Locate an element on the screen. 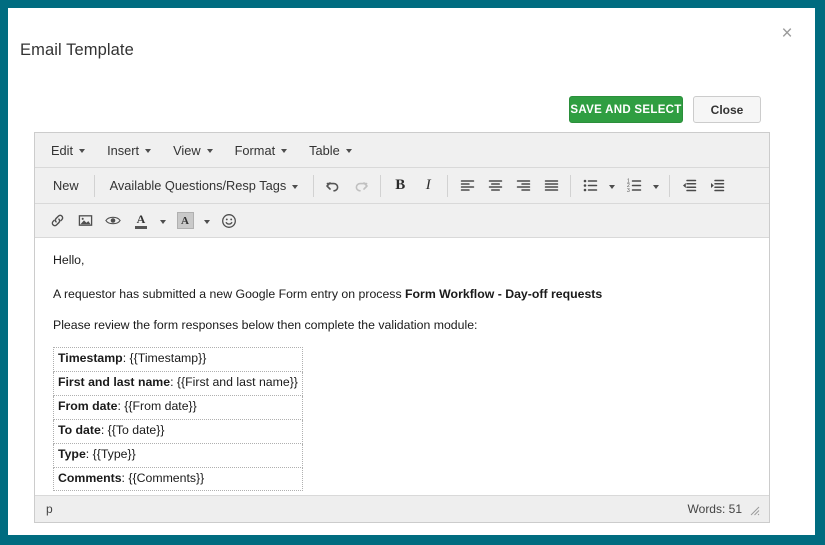 Image resolution: width=825 pixels, height=545 pixels. text-color-options-icon is located at coordinates (163, 221).